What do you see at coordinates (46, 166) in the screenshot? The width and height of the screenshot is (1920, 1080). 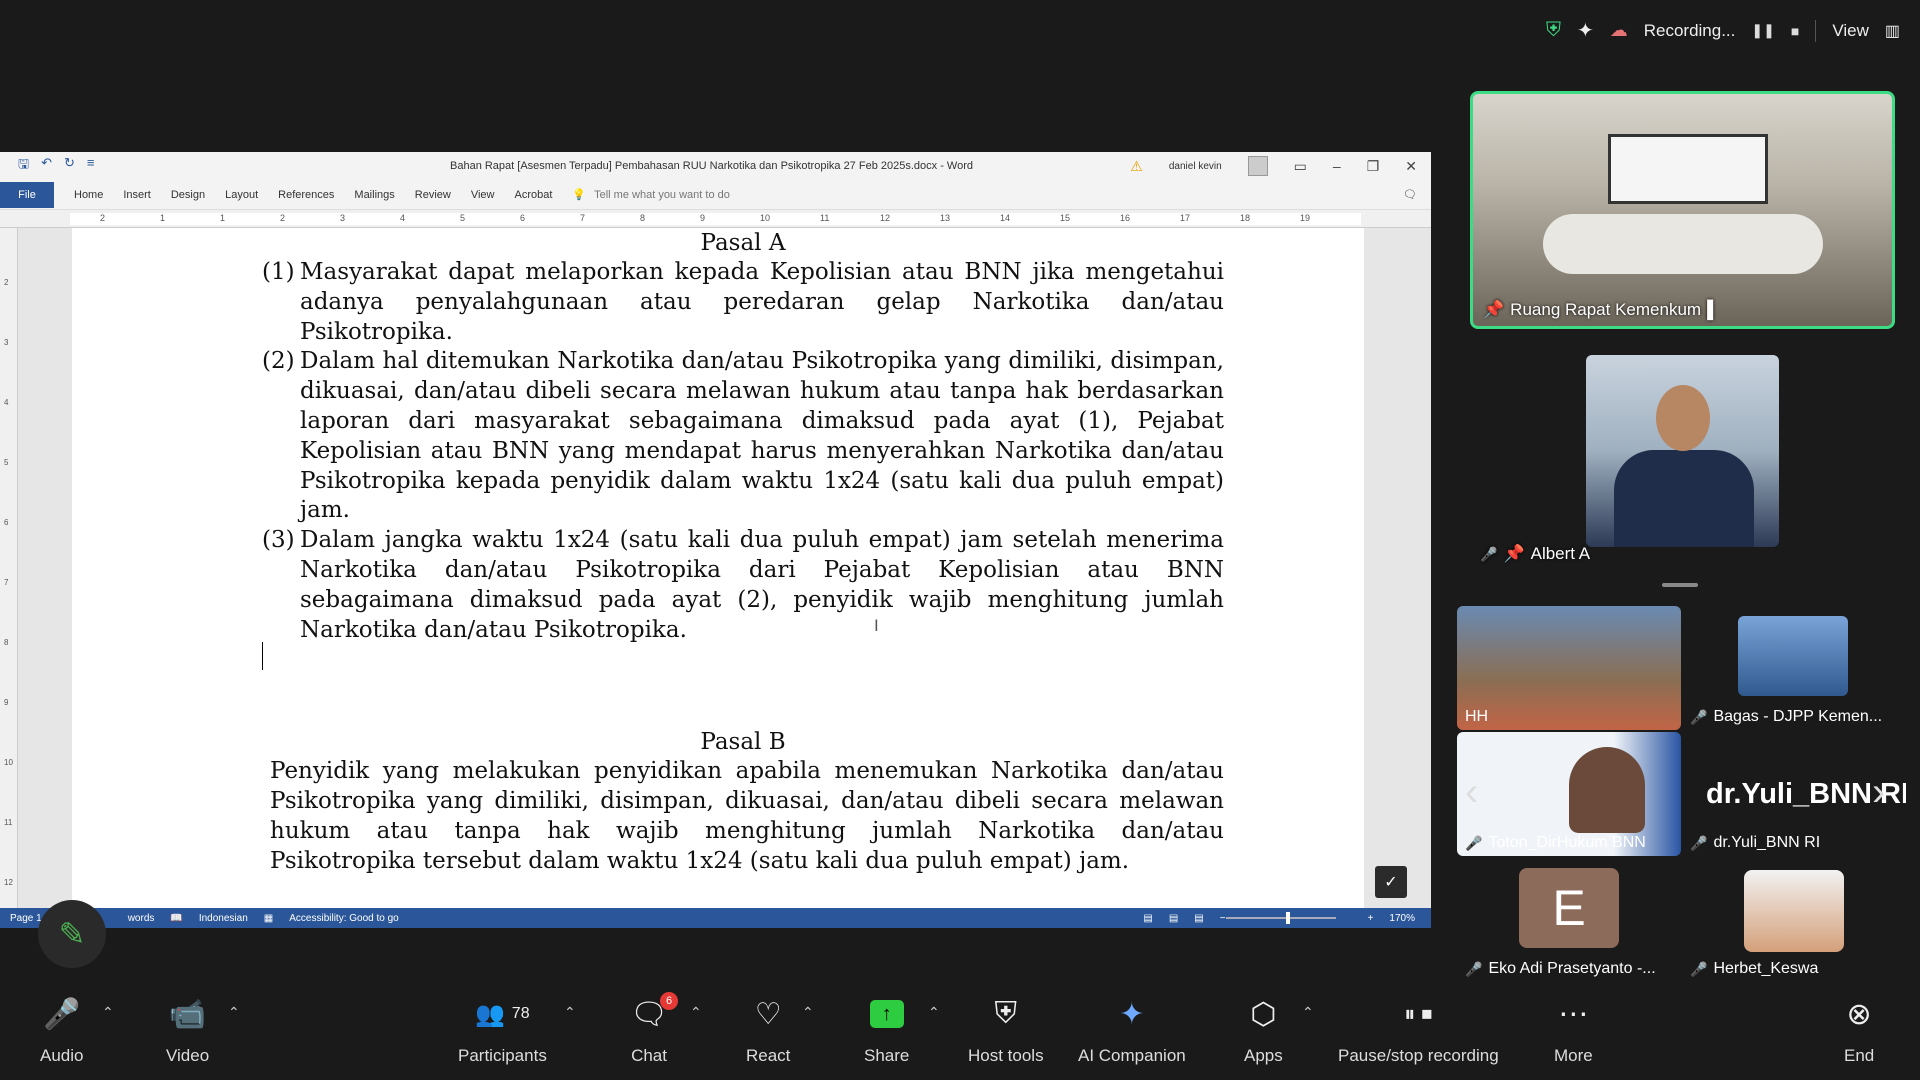 I see `undo-icon: ↶` at bounding box center [46, 166].